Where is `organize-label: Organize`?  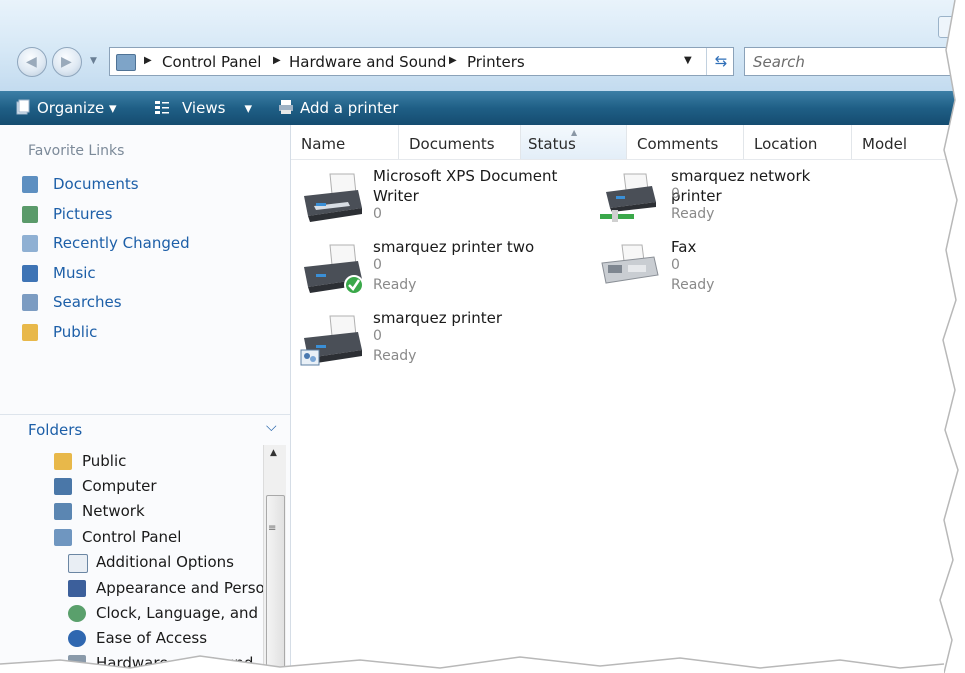
organize-label: Organize is located at coordinates (71, 108).